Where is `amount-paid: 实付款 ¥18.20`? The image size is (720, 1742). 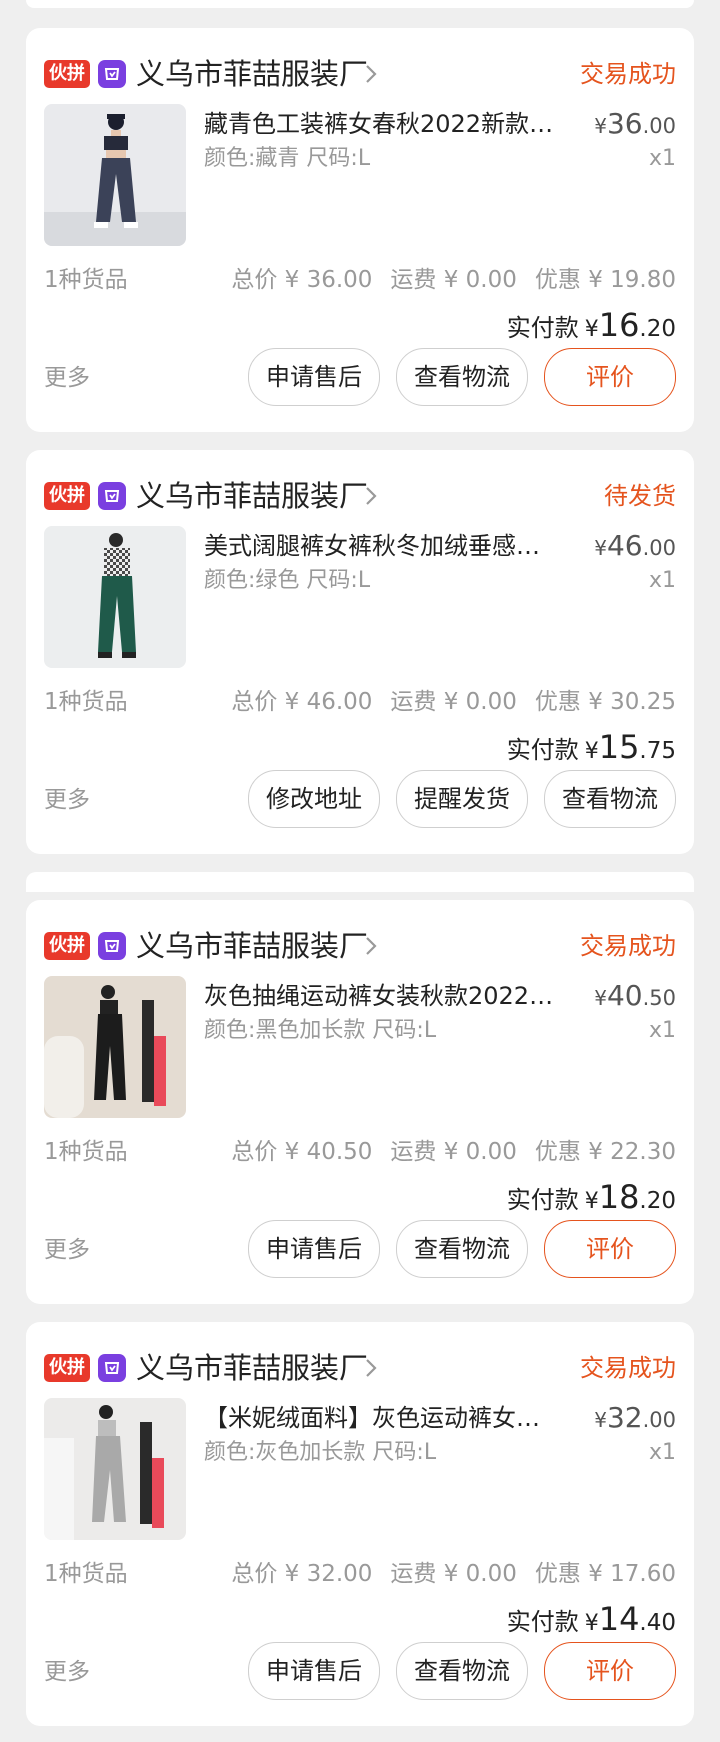 amount-paid: 实付款 ¥18.20 is located at coordinates (591, 1197).